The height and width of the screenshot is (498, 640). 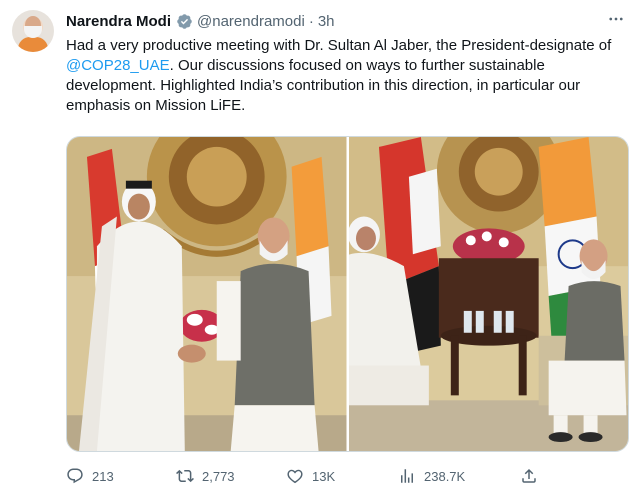 I want to click on reply-count: 213, so click(x=103, y=476).